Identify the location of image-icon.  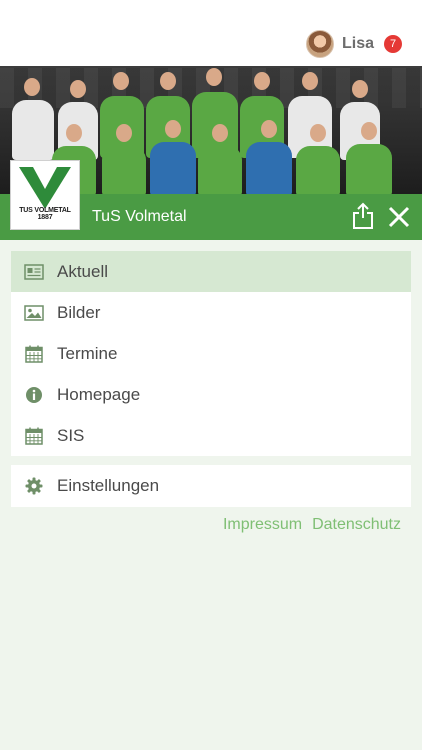
(34, 313).